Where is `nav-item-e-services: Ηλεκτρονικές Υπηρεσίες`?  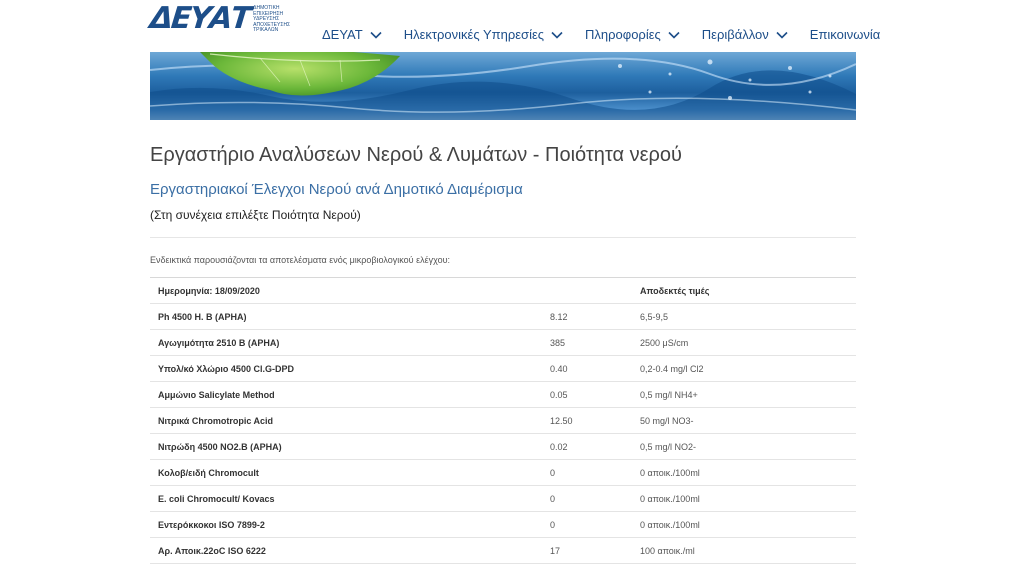
nav-item-e-services: Ηλεκτρονικές Υπηρεσίες is located at coordinates (483, 34).